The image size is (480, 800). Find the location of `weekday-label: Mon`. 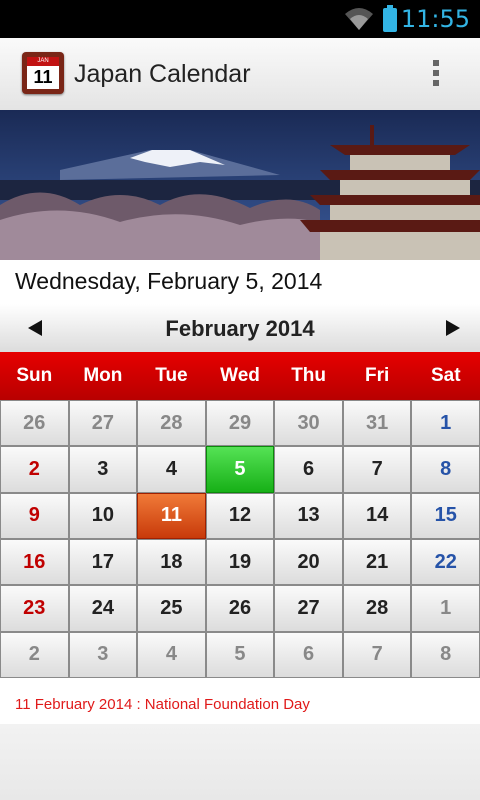

weekday-label: Mon is located at coordinates (103, 375).